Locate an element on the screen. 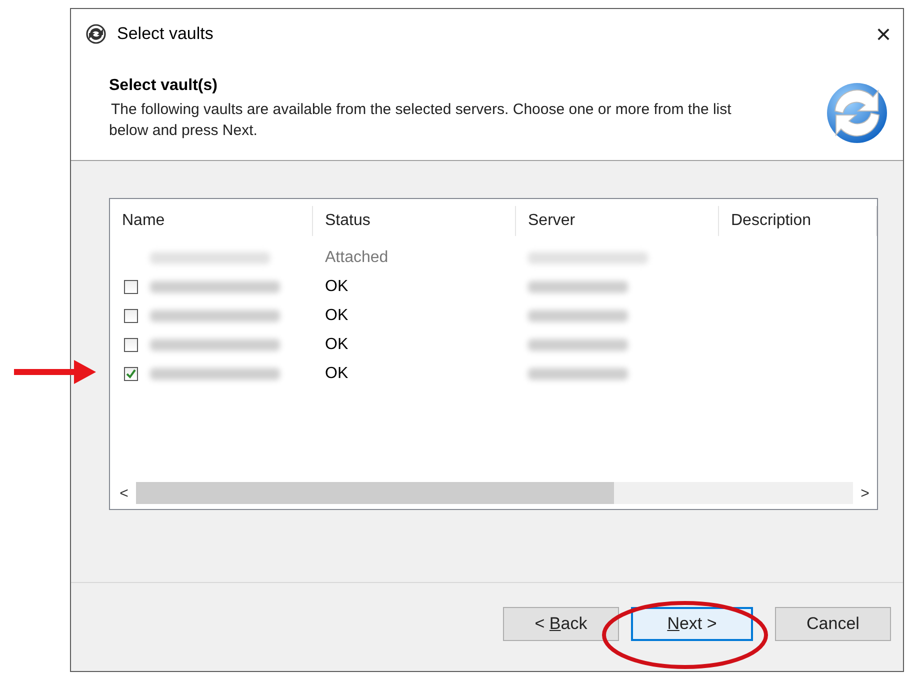  window-title: Select vaults is located at coordinates (165, 34).